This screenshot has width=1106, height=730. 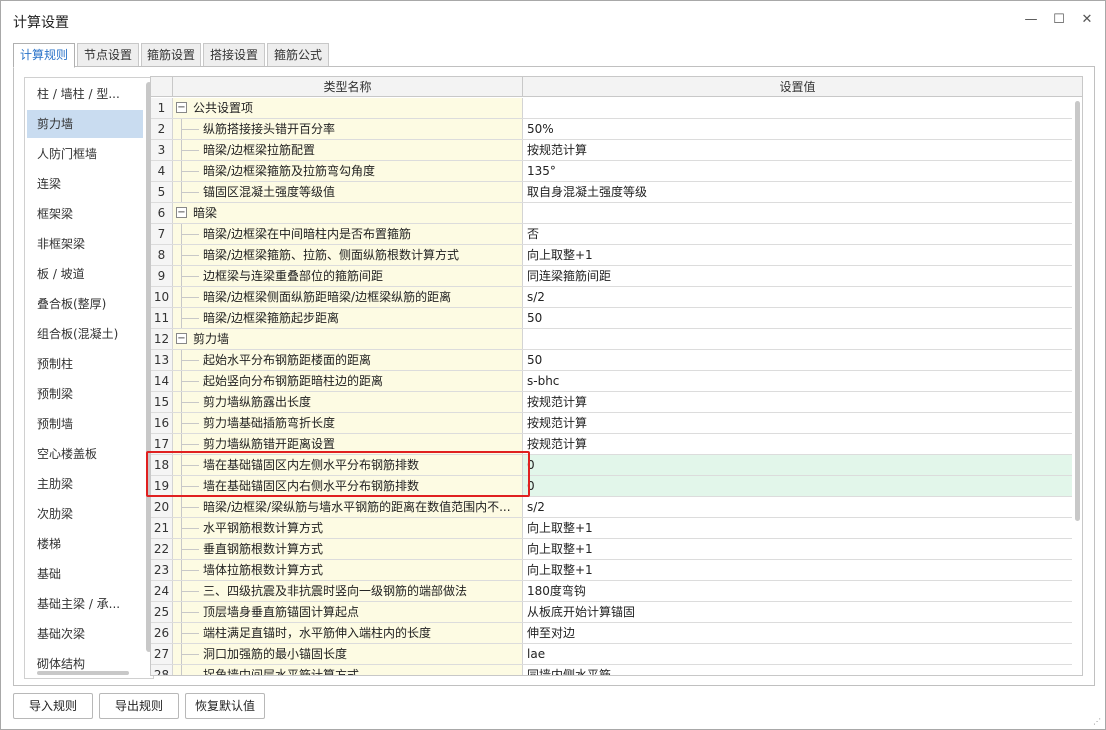 I want to click on table-row: 9 边框梁与连梁重叠部位的箍筋间距 同连梁箍筋间距, so click(x=611, y=276).